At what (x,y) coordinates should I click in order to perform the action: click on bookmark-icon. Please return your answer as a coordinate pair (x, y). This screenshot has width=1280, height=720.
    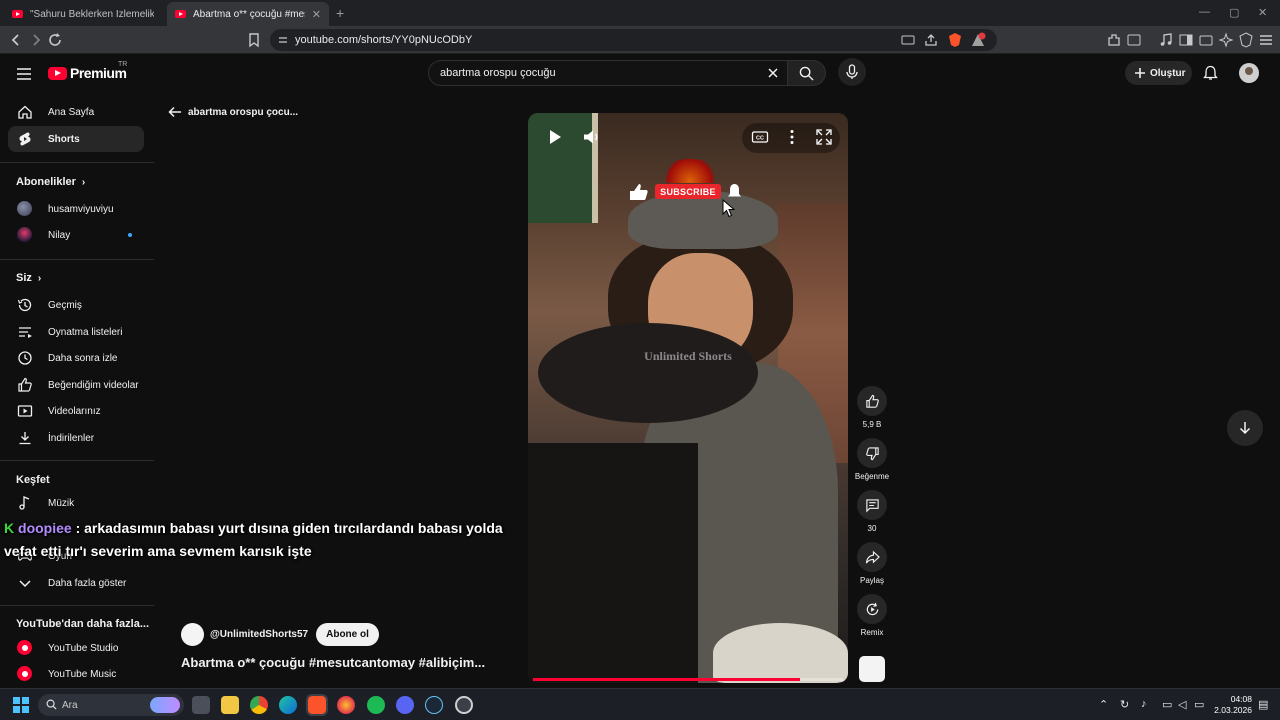
    Looking at the image, I should click on (254, 40).